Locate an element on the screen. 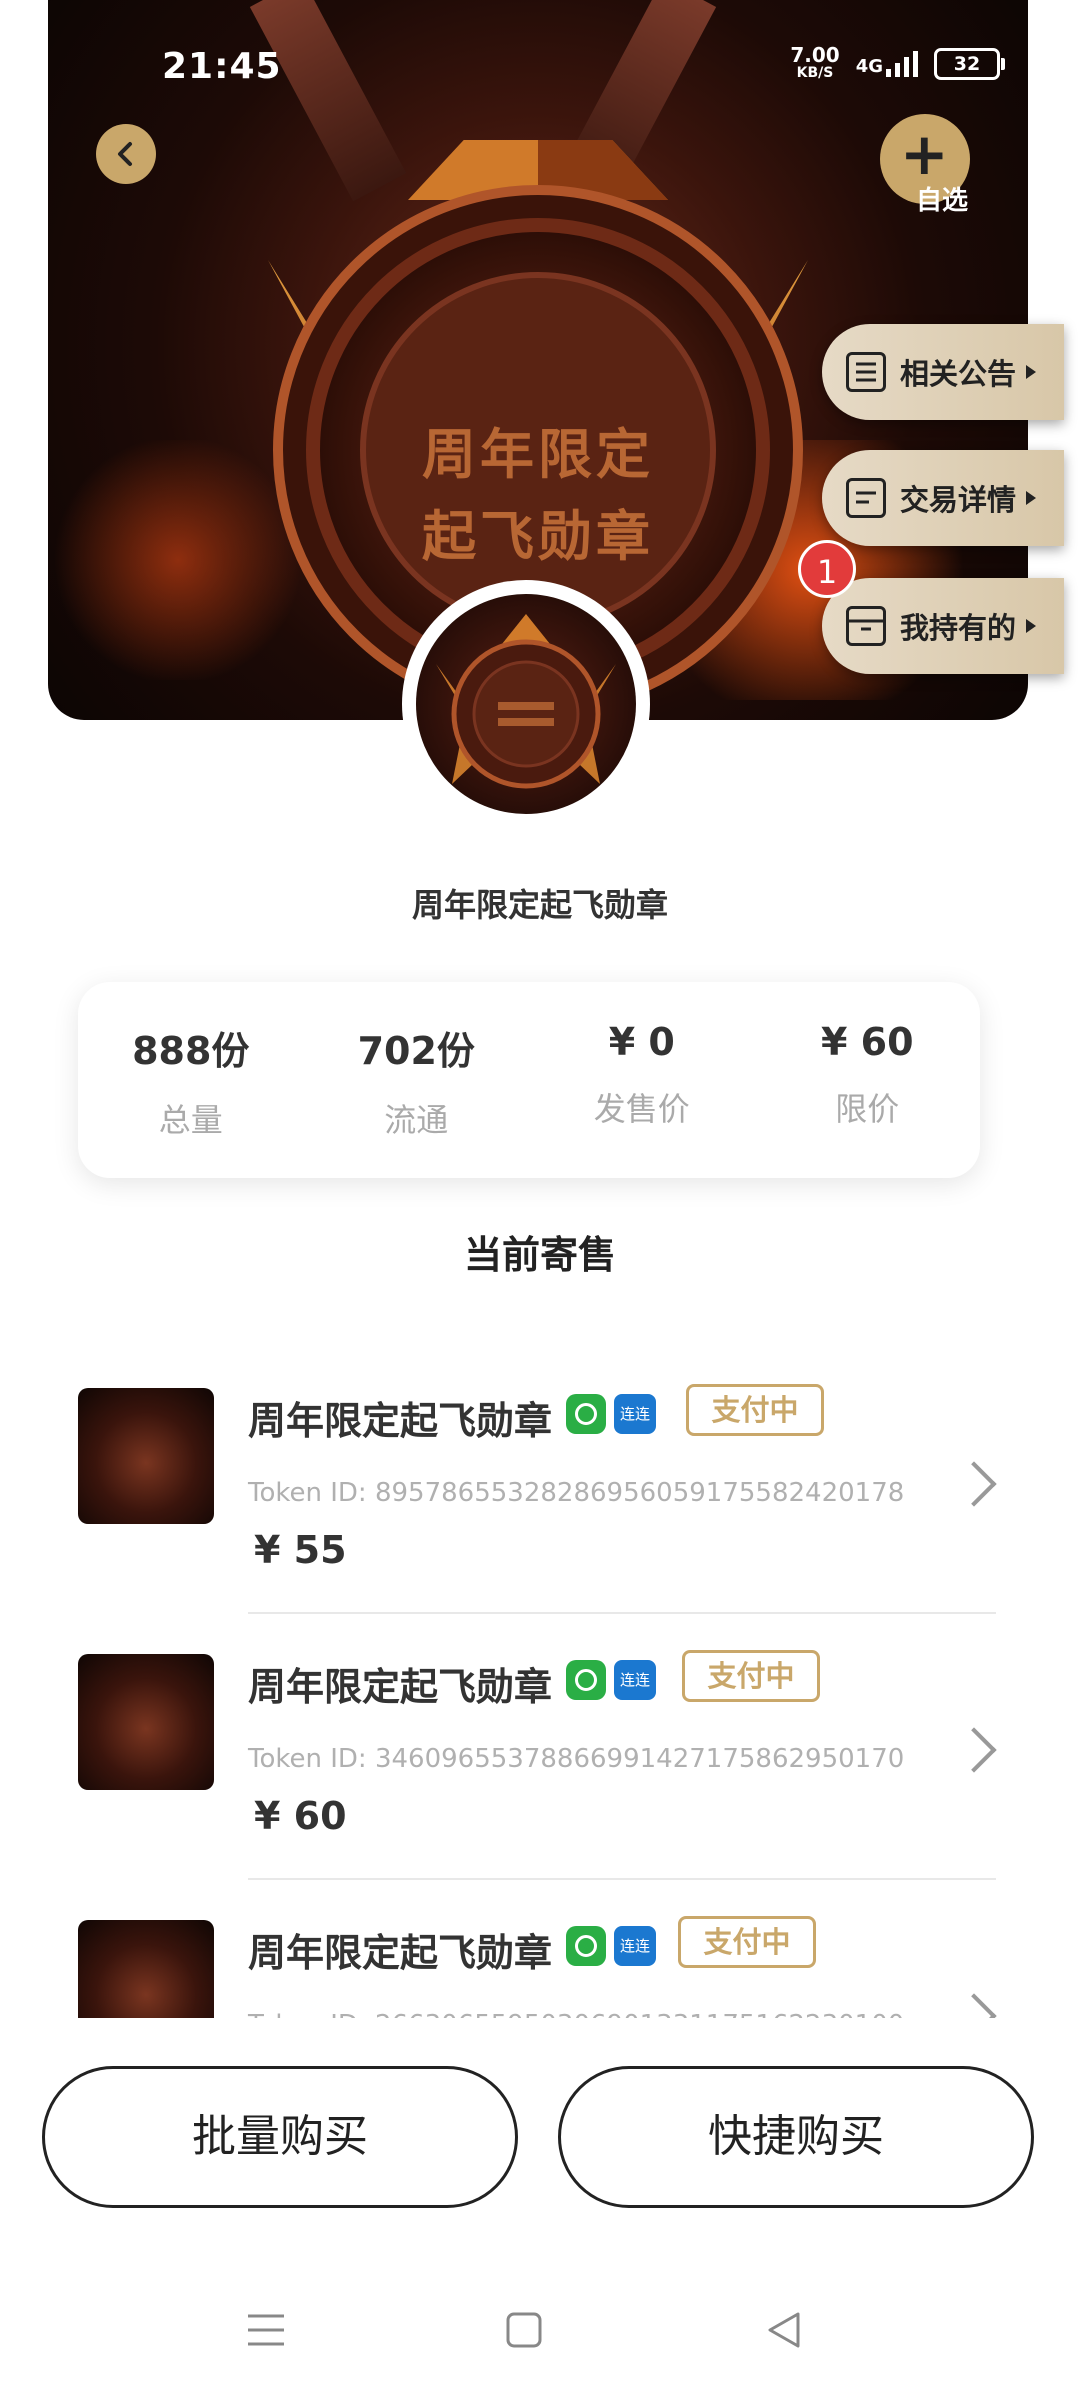  quick-buy-button: 快捷购买 is located at coordinates (796, 2137).